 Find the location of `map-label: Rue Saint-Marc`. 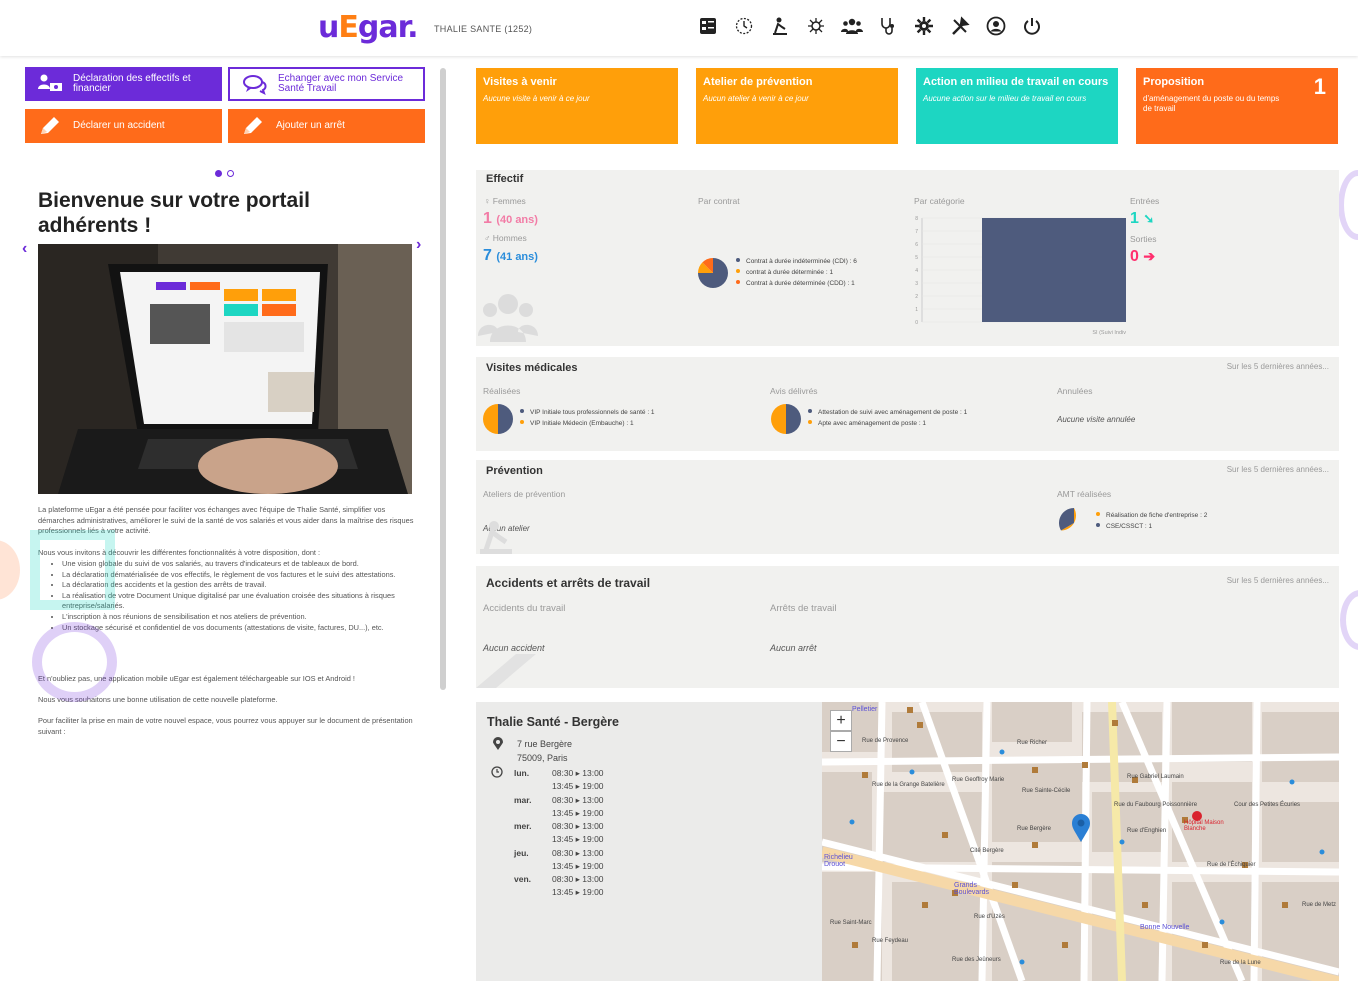

map-label: Rue Saint-Marc is located at coordinates (851, 923).